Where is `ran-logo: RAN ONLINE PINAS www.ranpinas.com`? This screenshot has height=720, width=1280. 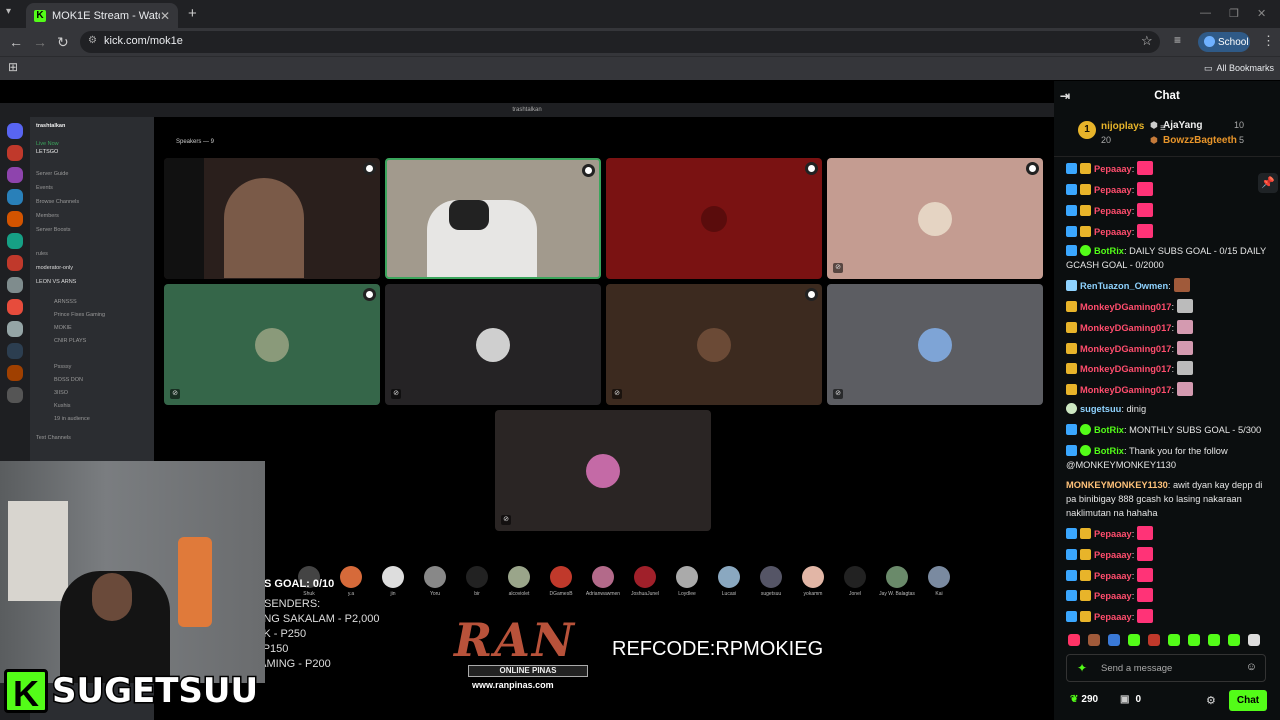 ran-logo: RAN ONLINE PINAS www.ranpinas.com is located at coordinates (526, 653).